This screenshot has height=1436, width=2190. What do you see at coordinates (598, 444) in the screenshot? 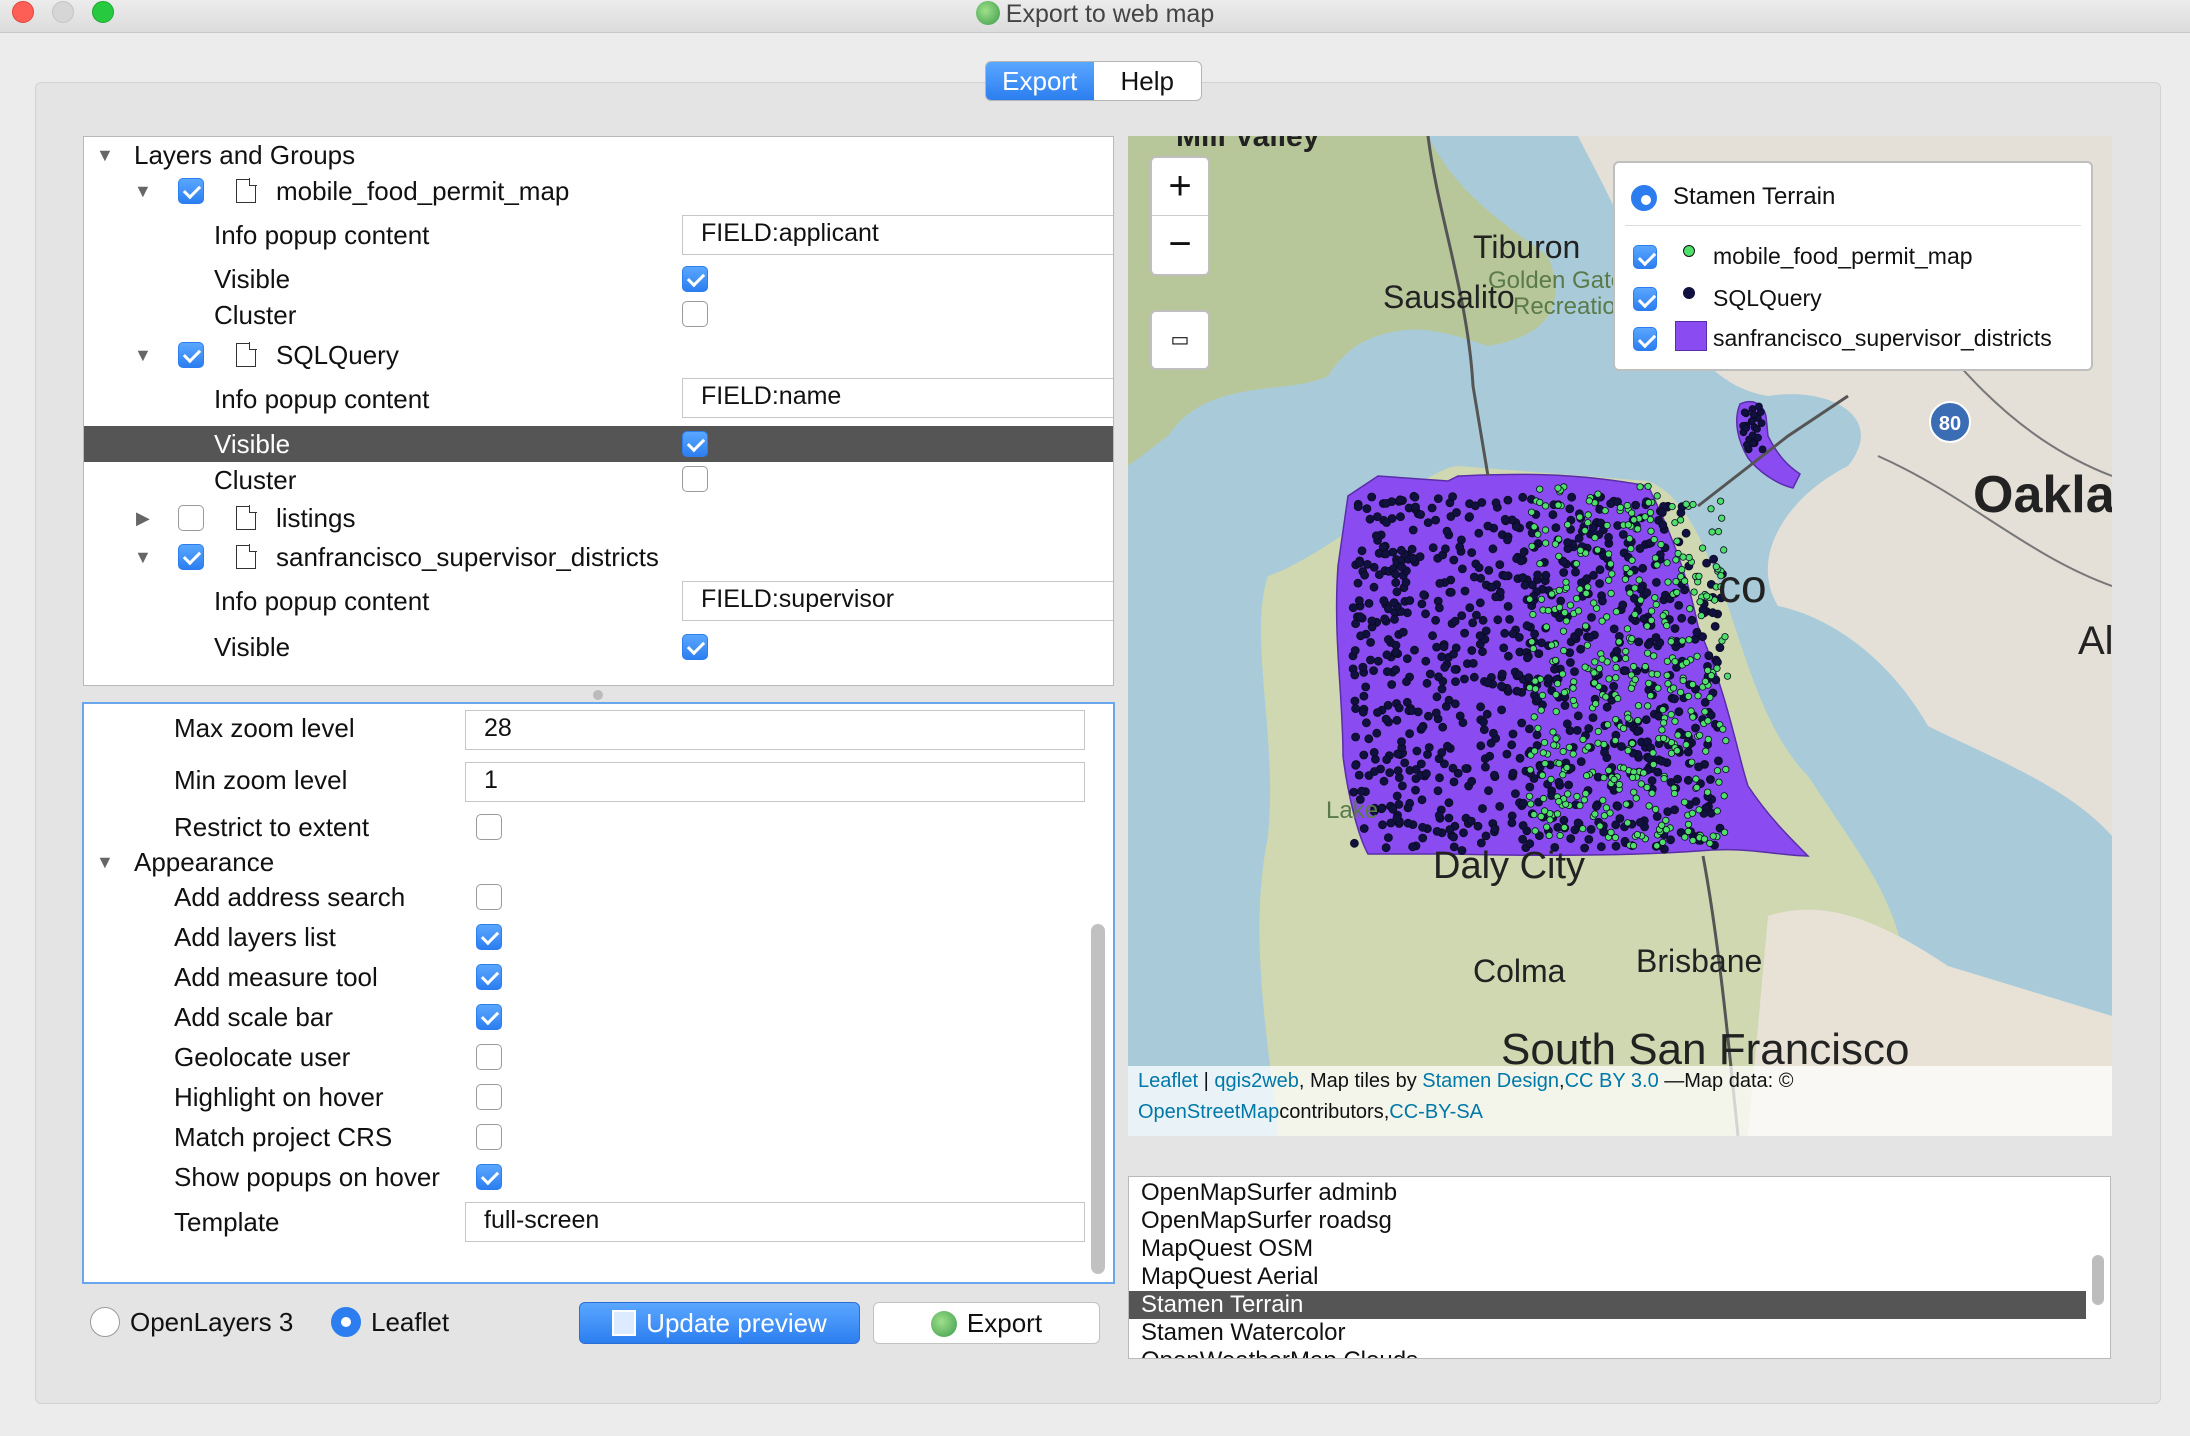
I see `visible-row-selected: Visible` at bounding box center [598, 444].